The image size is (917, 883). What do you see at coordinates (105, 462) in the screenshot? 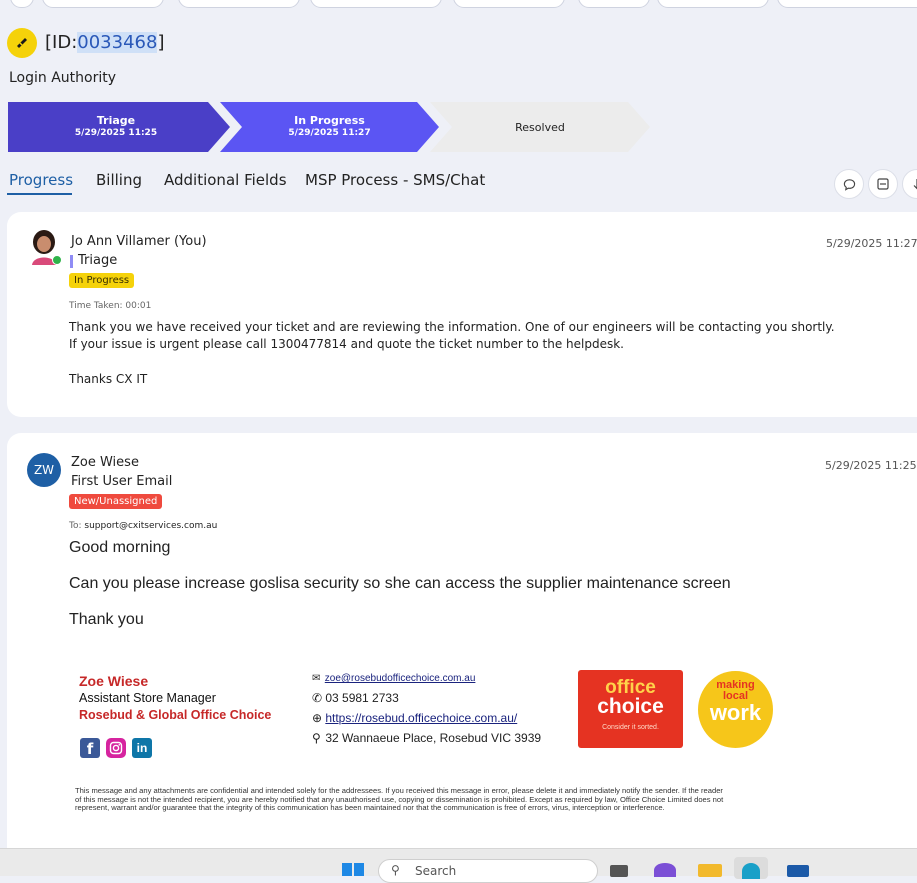
I see `entry-author: Zoe Wiese` at bounding box center [105, 462].